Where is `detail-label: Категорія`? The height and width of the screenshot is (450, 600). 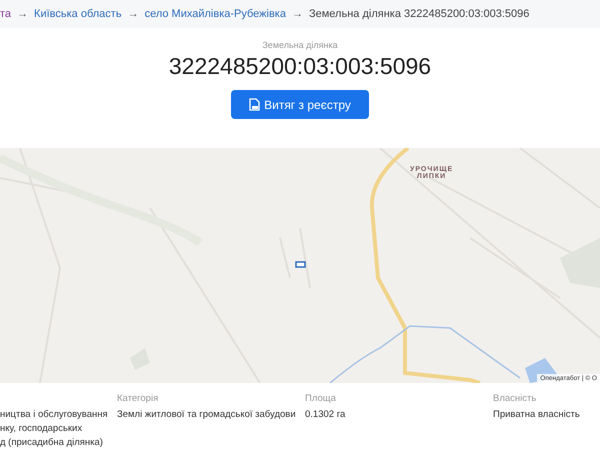 detail-label: Категорія is located at coordinates (138, 398).